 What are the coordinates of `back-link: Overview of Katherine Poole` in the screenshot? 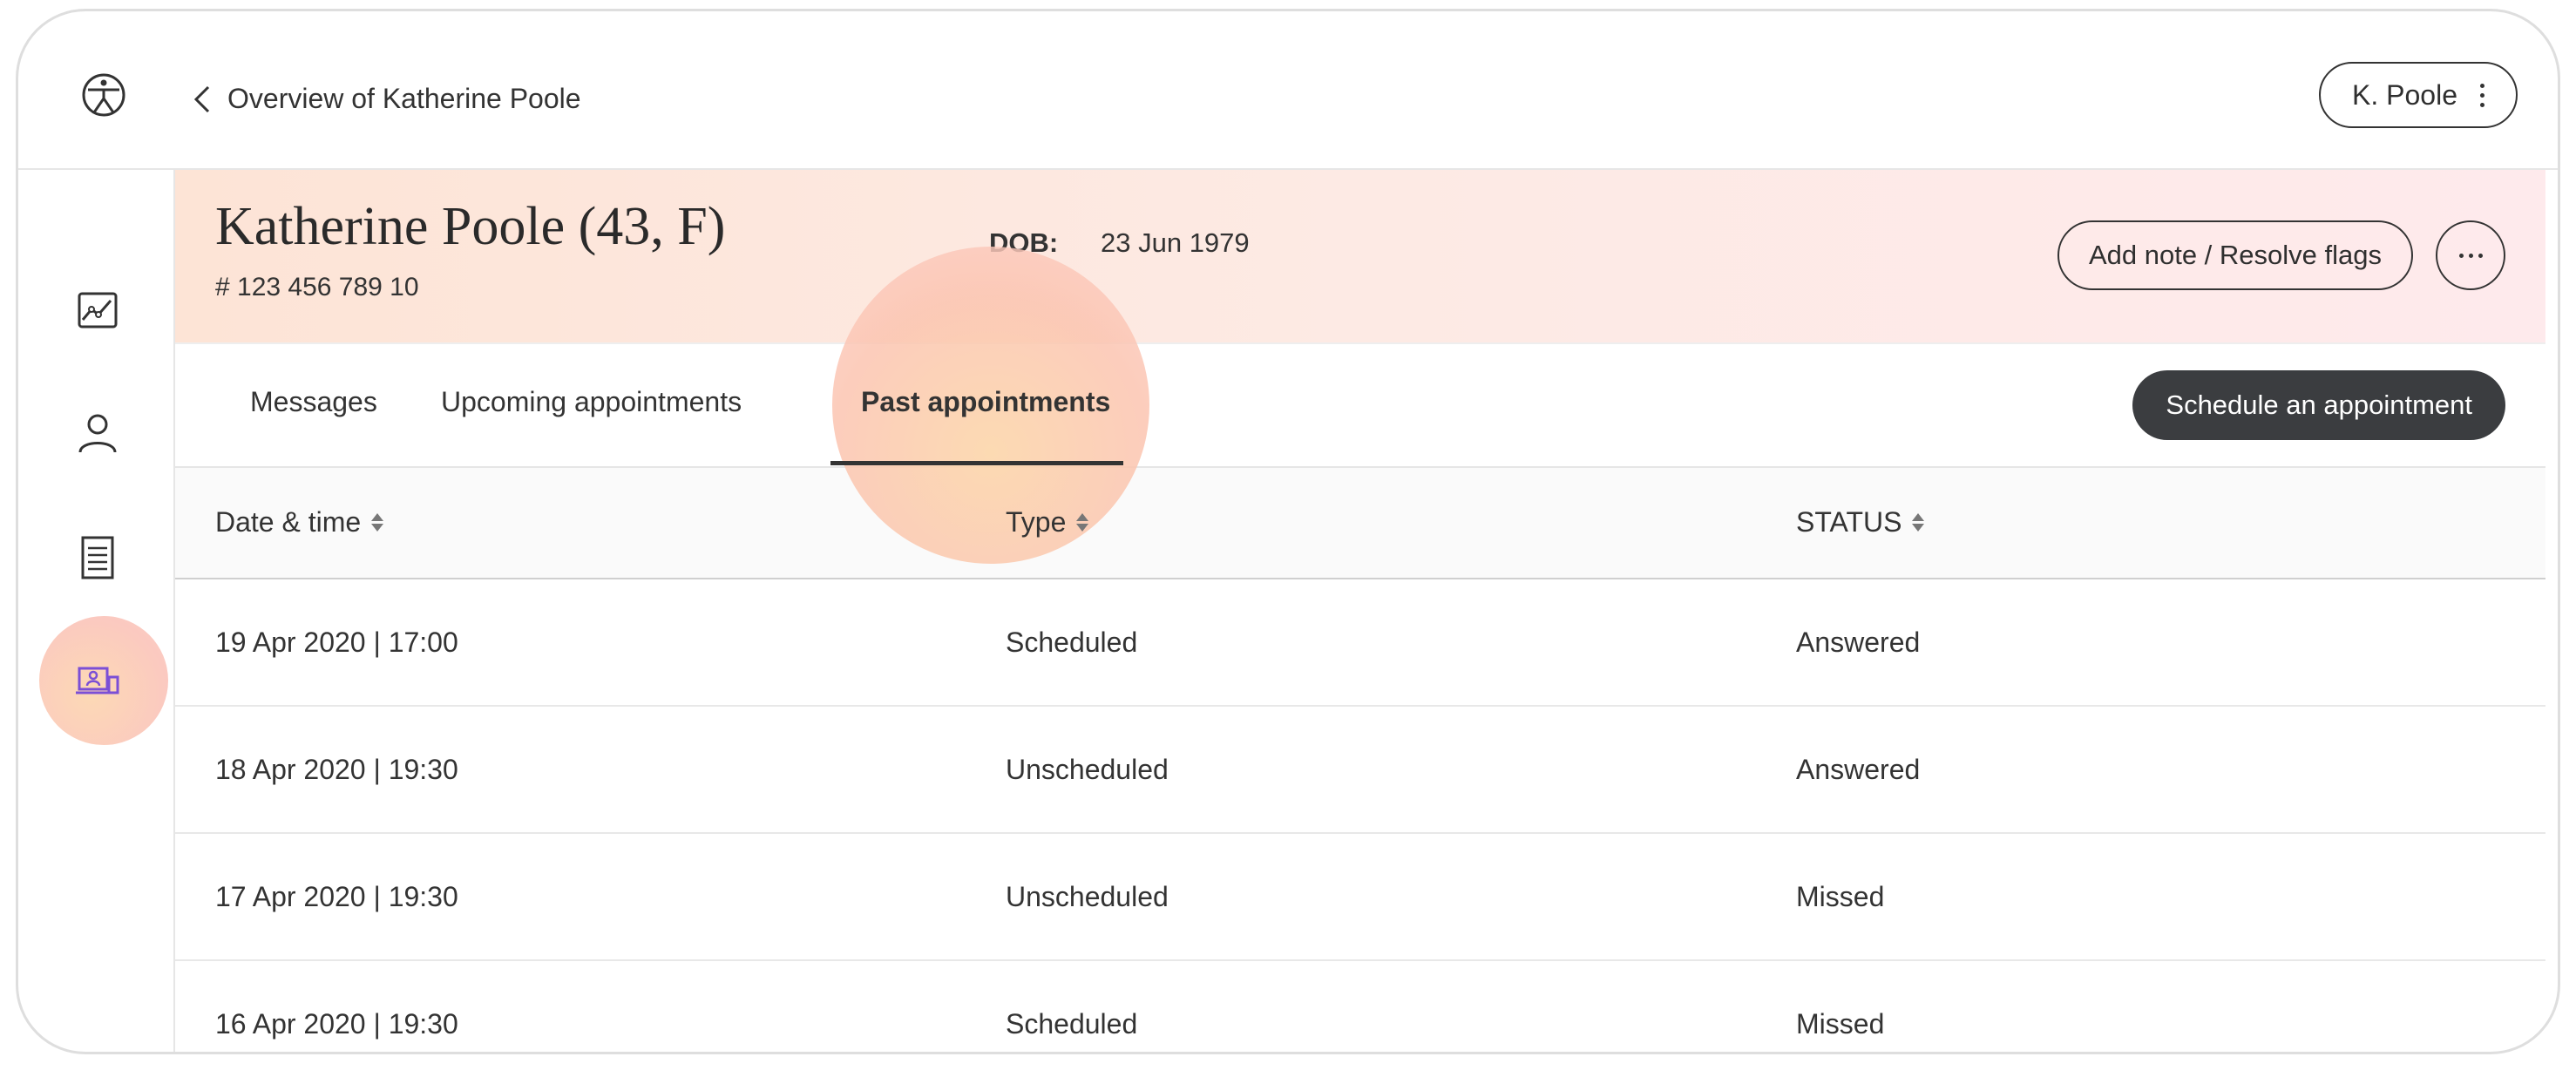 It's located at (387, 99).